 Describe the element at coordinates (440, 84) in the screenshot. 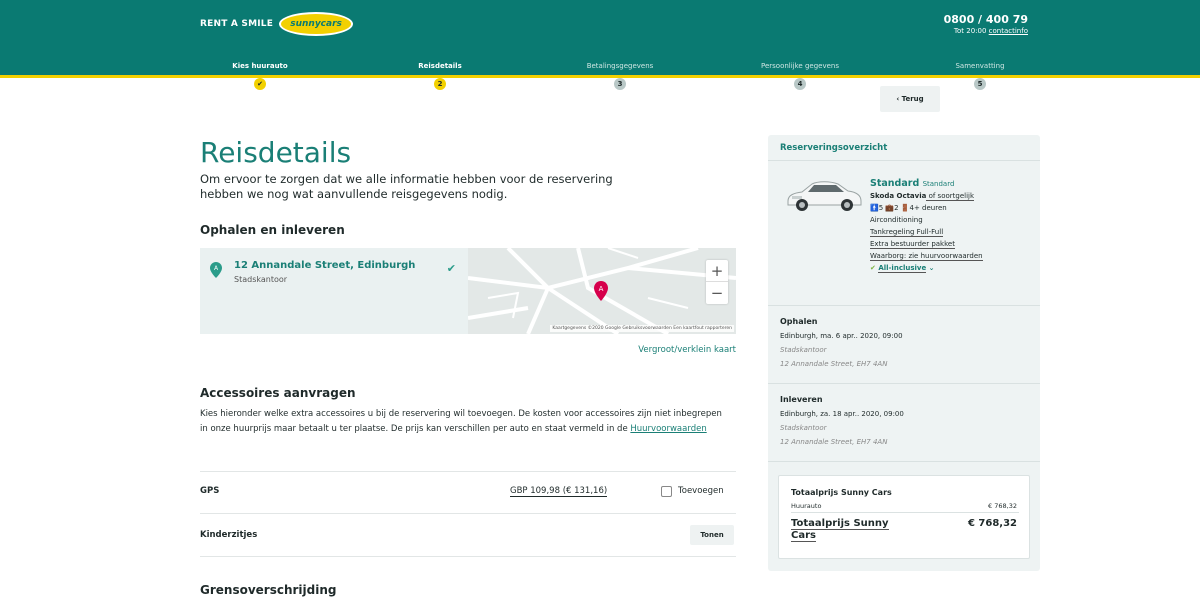

I see `step-number: 2` at that location.